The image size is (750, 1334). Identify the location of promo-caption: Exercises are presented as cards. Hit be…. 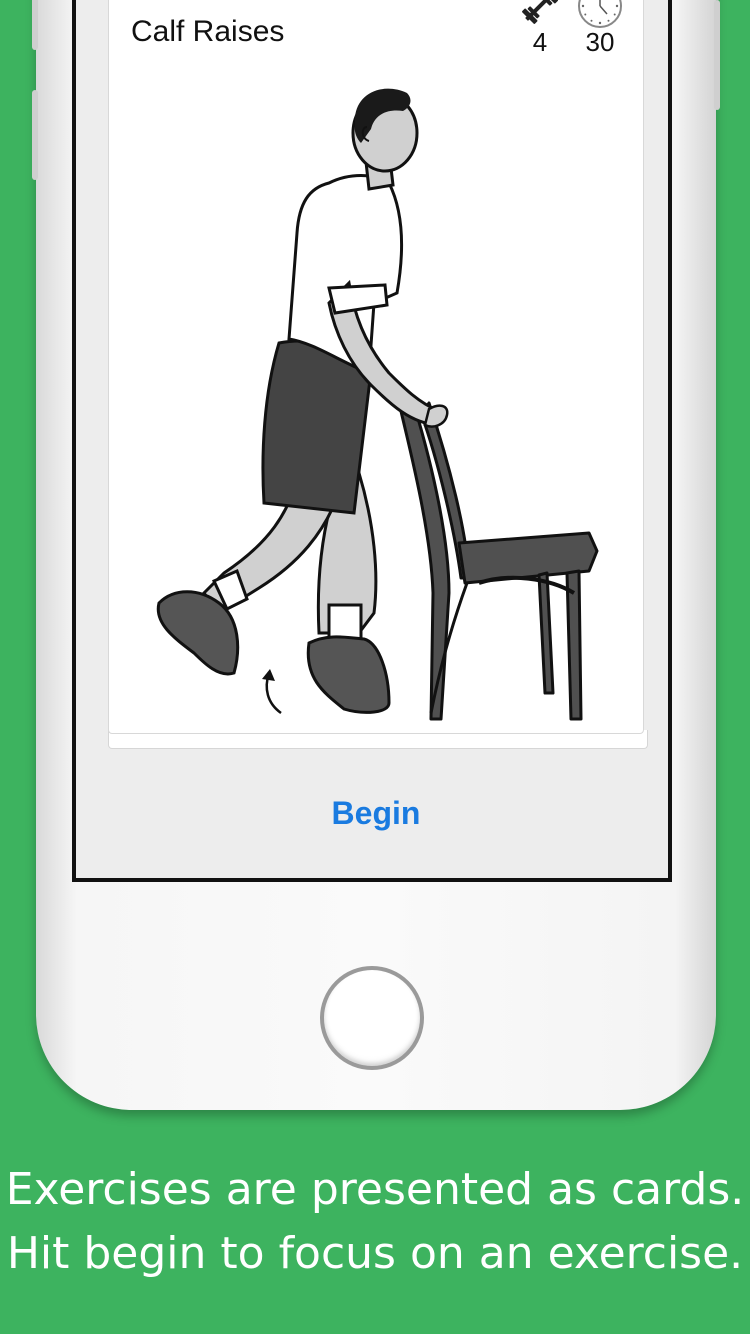
(375, 1222).